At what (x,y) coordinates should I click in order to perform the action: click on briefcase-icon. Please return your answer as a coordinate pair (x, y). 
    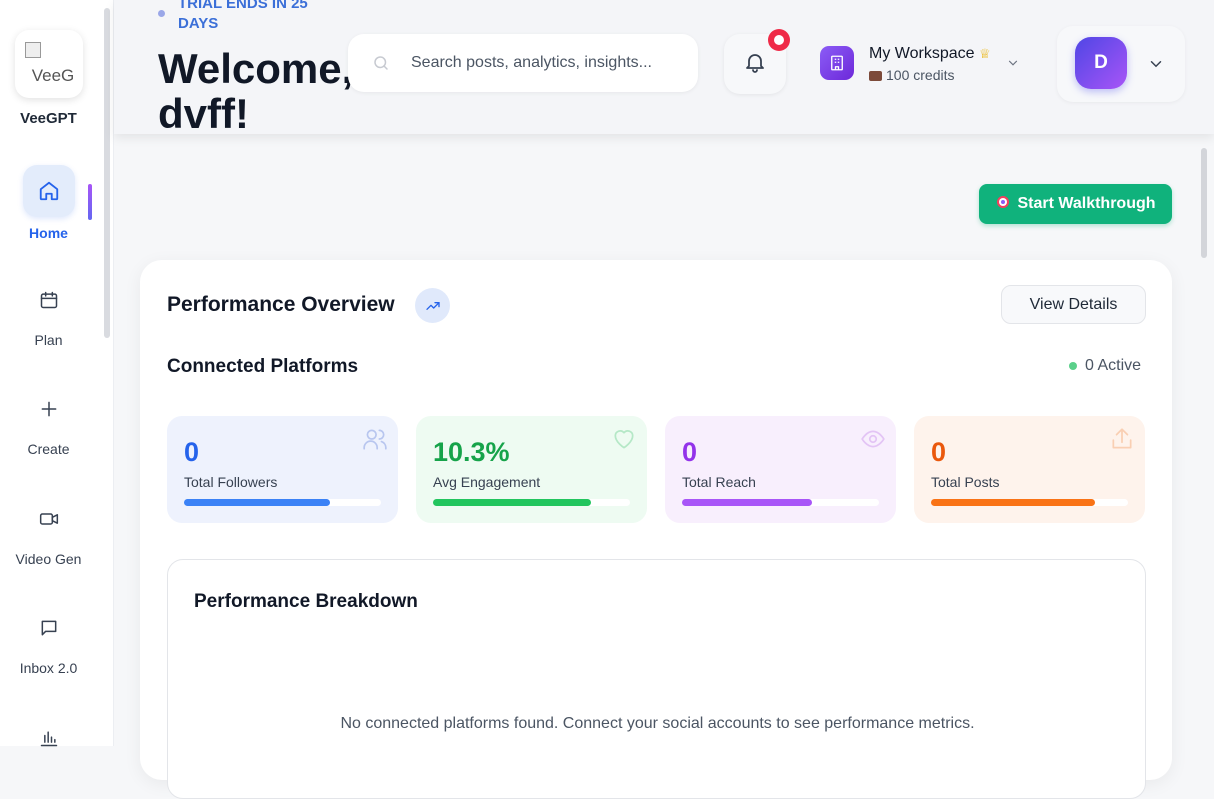
    Looking at the image, I should click on (875, 76).